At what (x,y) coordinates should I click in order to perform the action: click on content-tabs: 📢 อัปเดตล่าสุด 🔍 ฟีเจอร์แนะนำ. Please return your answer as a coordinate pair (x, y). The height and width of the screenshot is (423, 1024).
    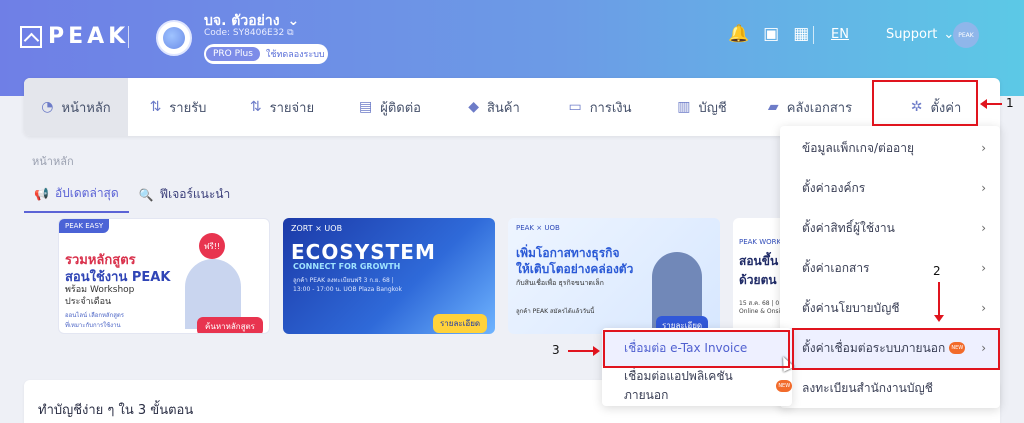
    Looking at the image, I should click on (132, 197).